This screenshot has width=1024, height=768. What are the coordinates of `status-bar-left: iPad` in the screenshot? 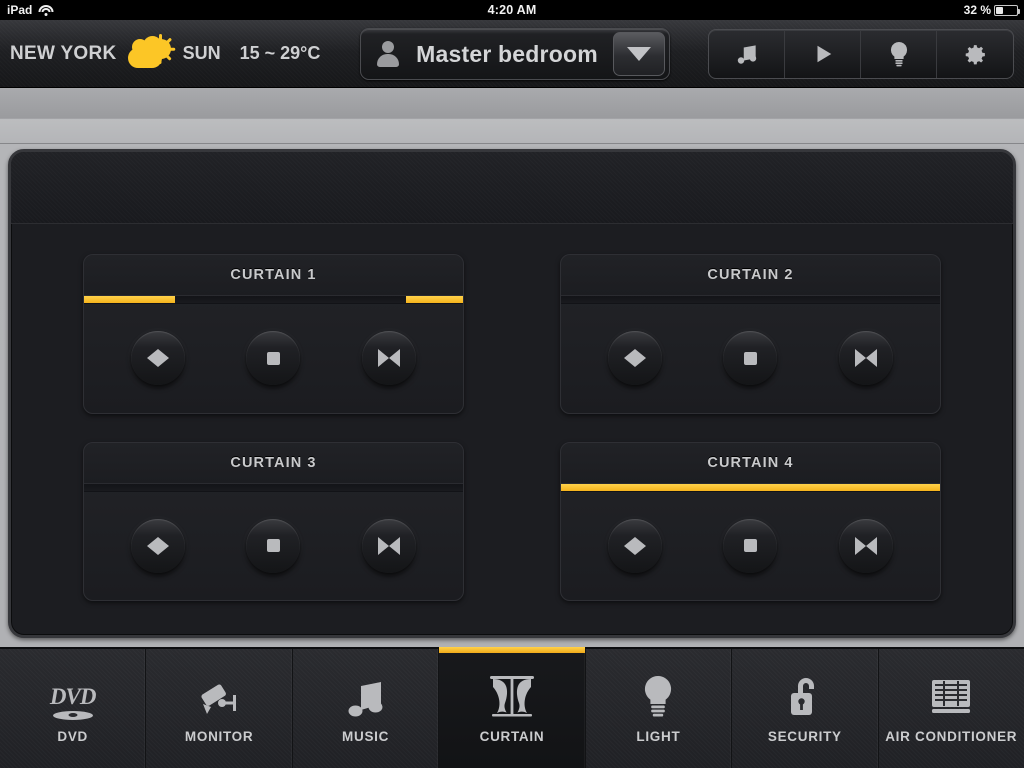 It's located at (100, 10).